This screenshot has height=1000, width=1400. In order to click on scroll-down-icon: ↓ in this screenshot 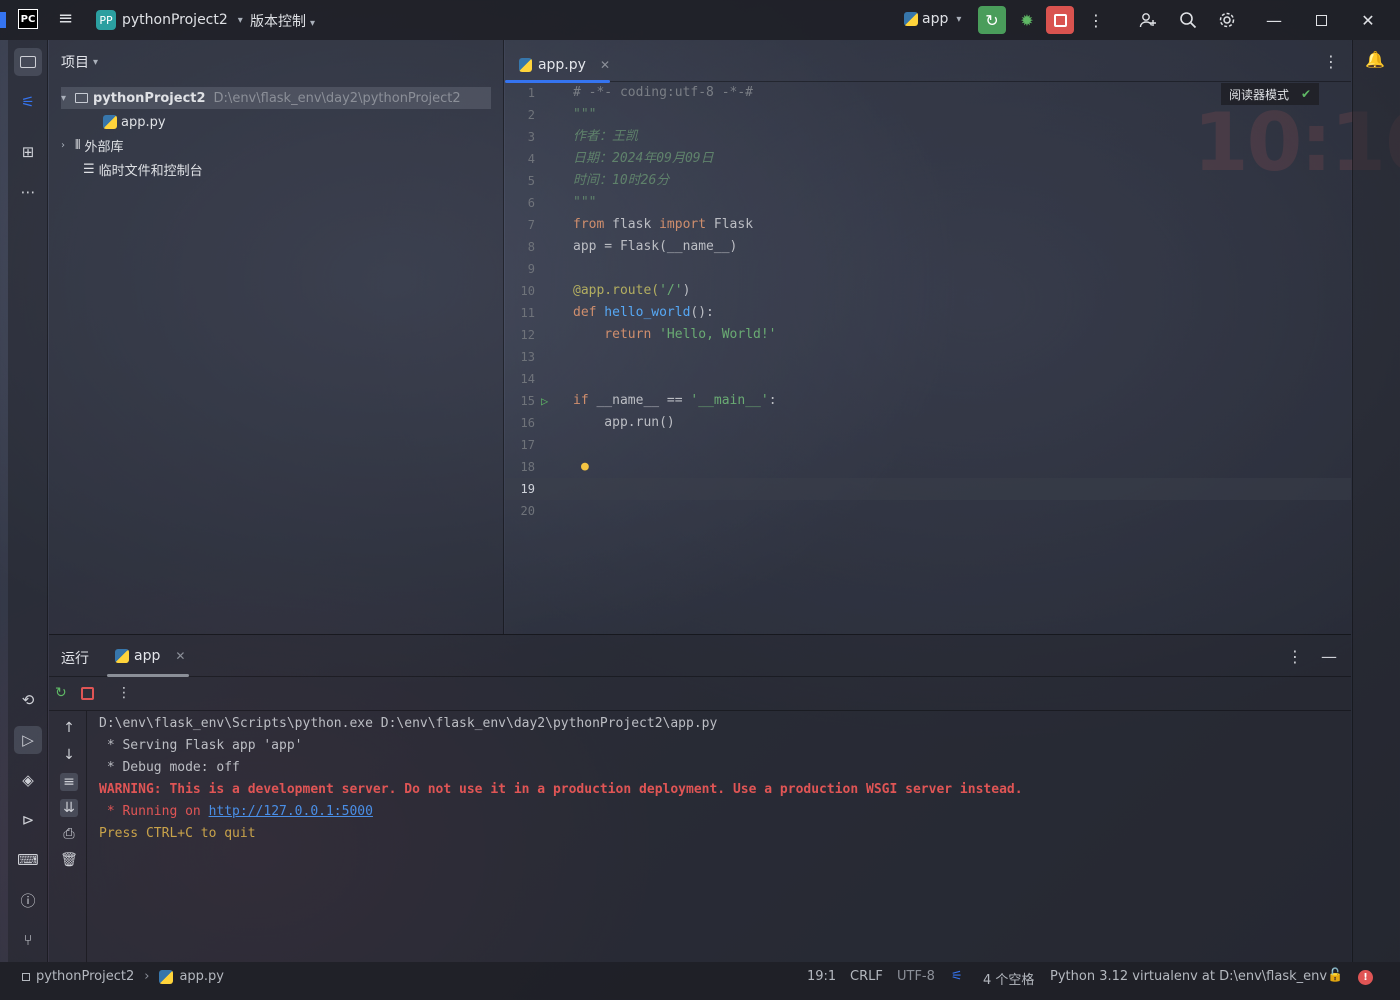, I will do `click(69, 755)`.